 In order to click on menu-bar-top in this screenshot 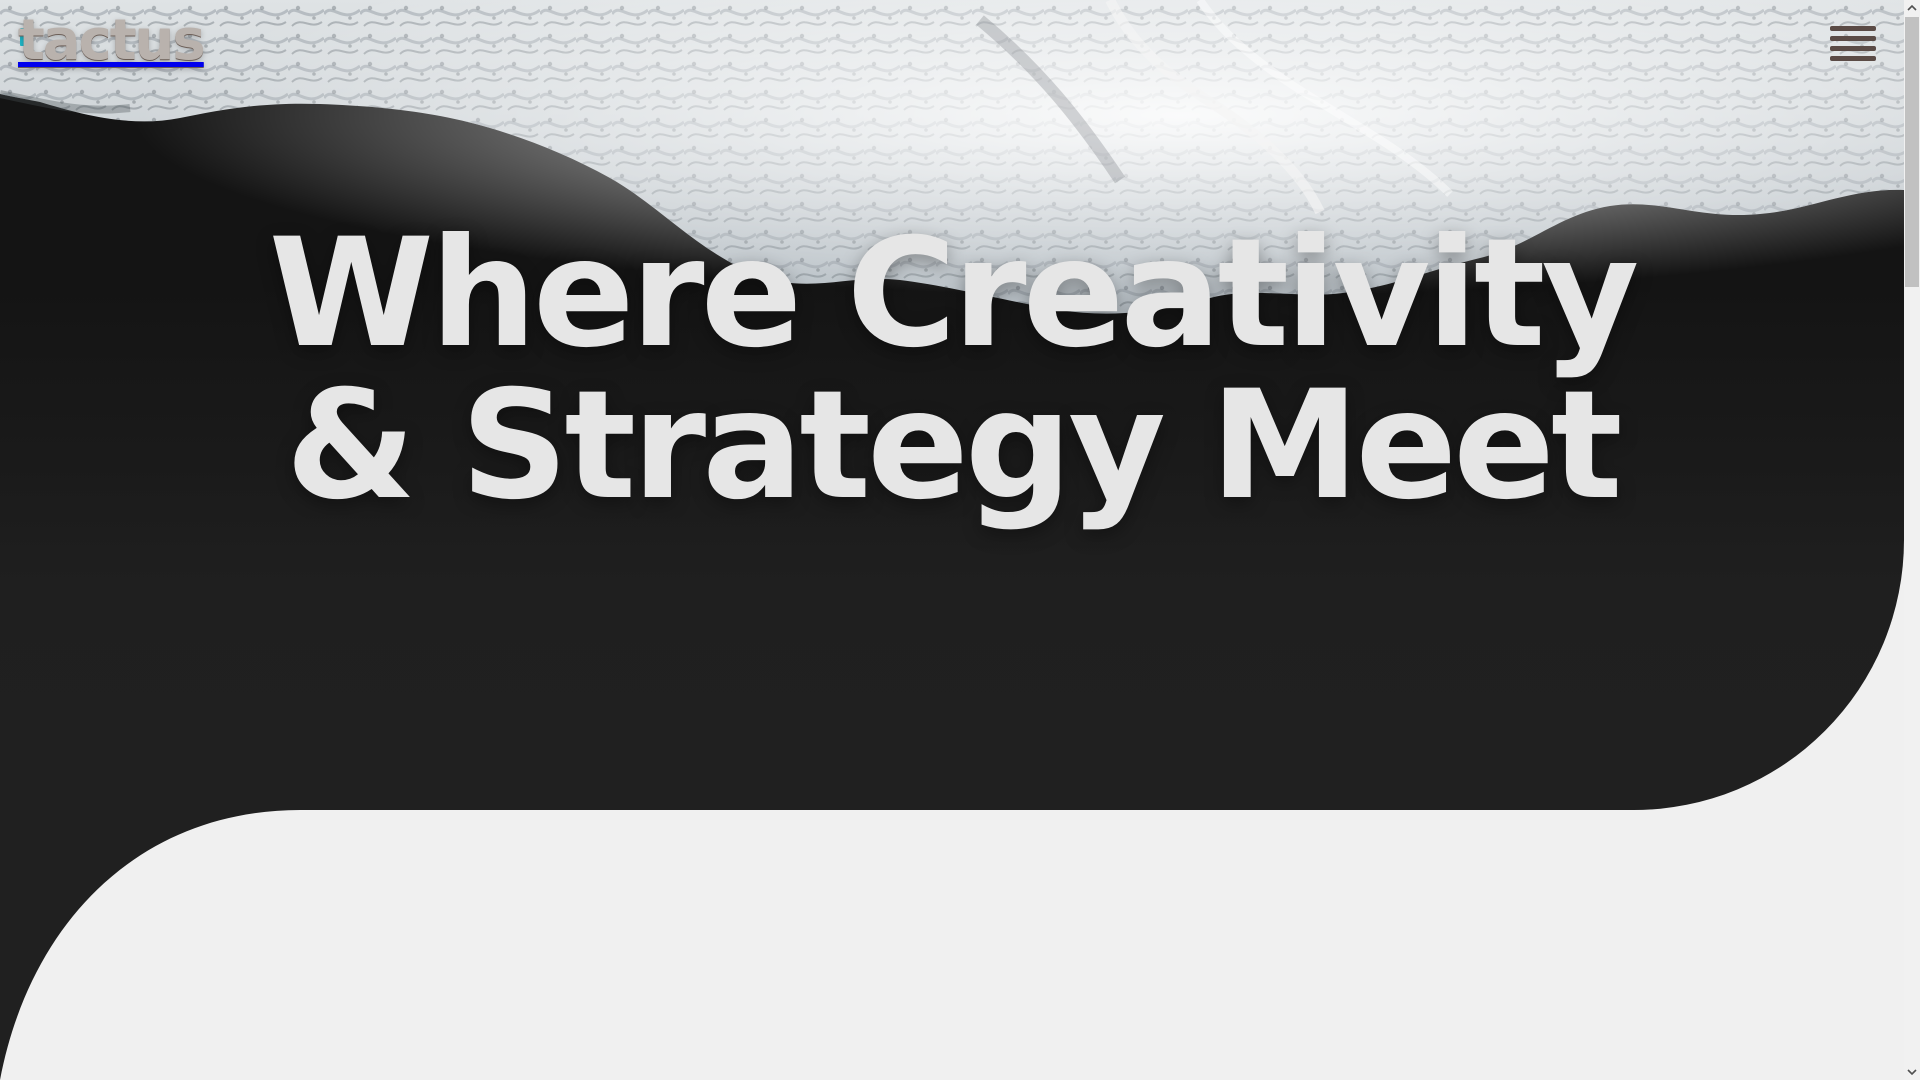, I will do `click(1853, 28)`.